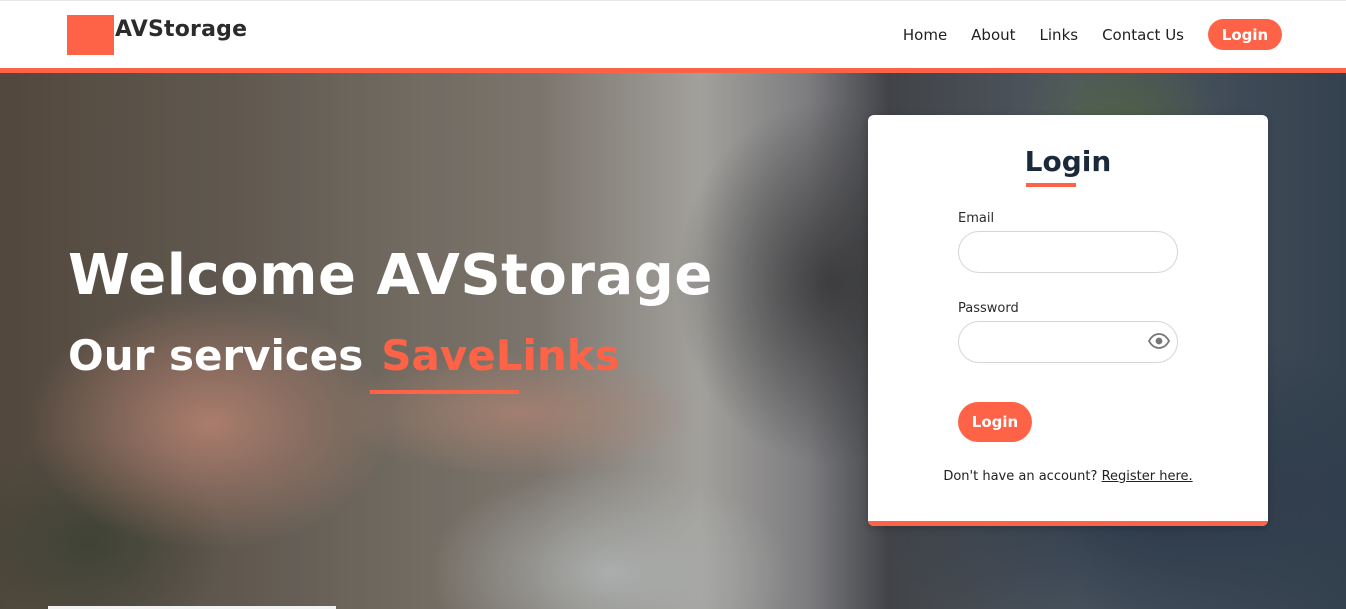 The width and height of the screenshot is (1346, 609). I want to click on register-prompt-text: Don't have an account?, so click(1020, 476).